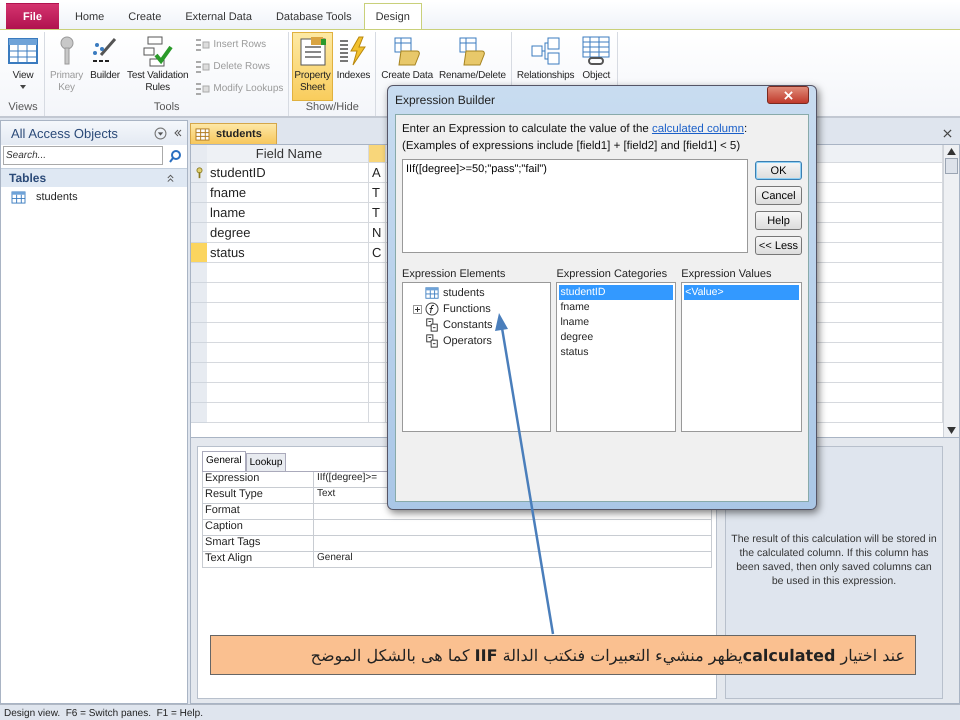 This screenshot has width=960, height=720. Describe the element at coordinates (463, 293) in the screenshot. I see `tree-item: students` at that location.